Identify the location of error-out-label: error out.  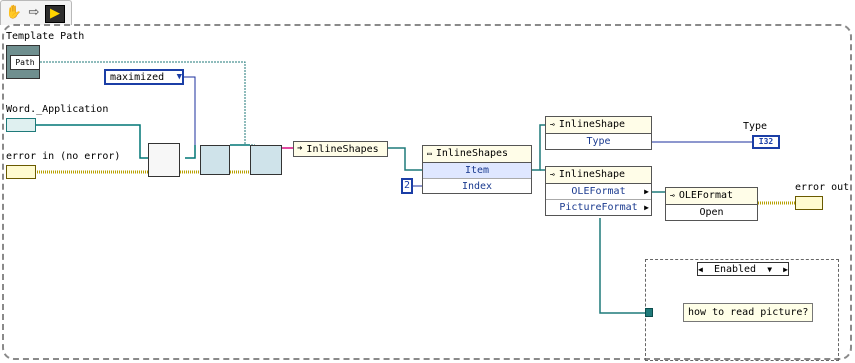
(822, 187).